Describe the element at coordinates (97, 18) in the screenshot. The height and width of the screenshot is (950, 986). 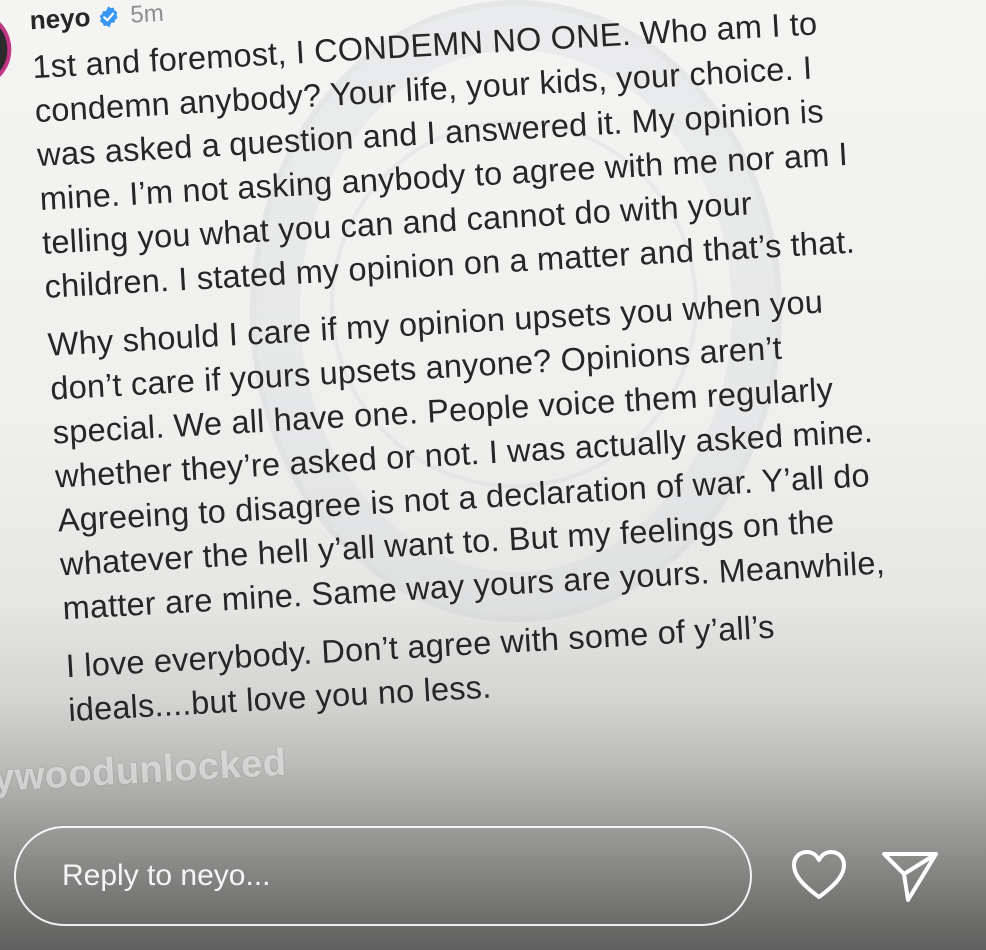
I see `post-header: neyo 5m` at that location.